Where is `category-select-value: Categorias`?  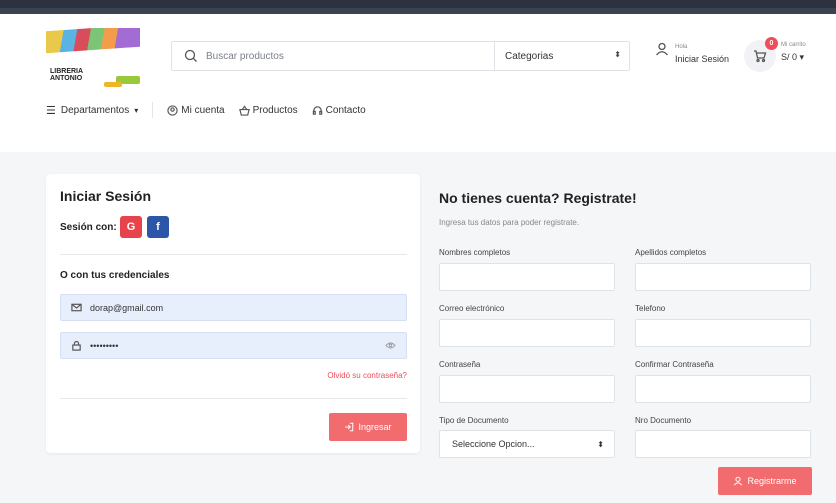 category-select-value: Categorias is located at coordinates (529, 56).